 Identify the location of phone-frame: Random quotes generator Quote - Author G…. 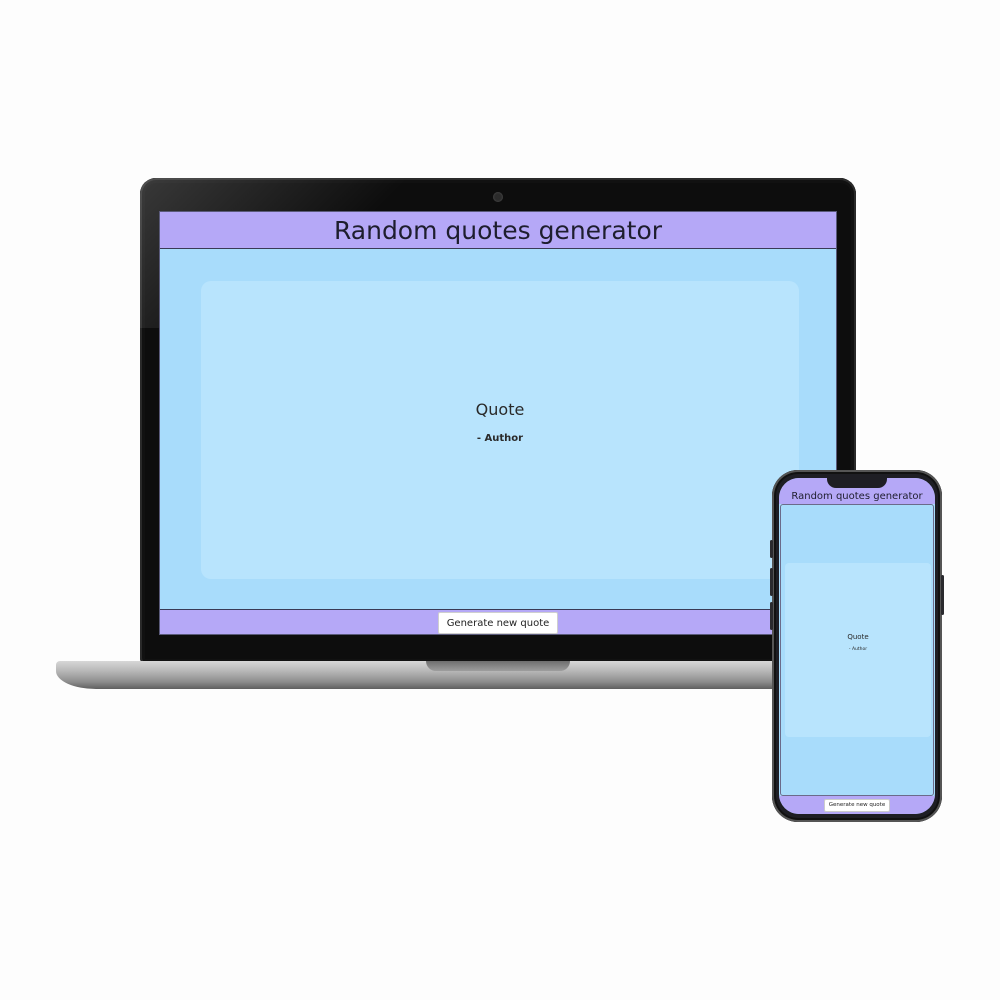
(857, 646).